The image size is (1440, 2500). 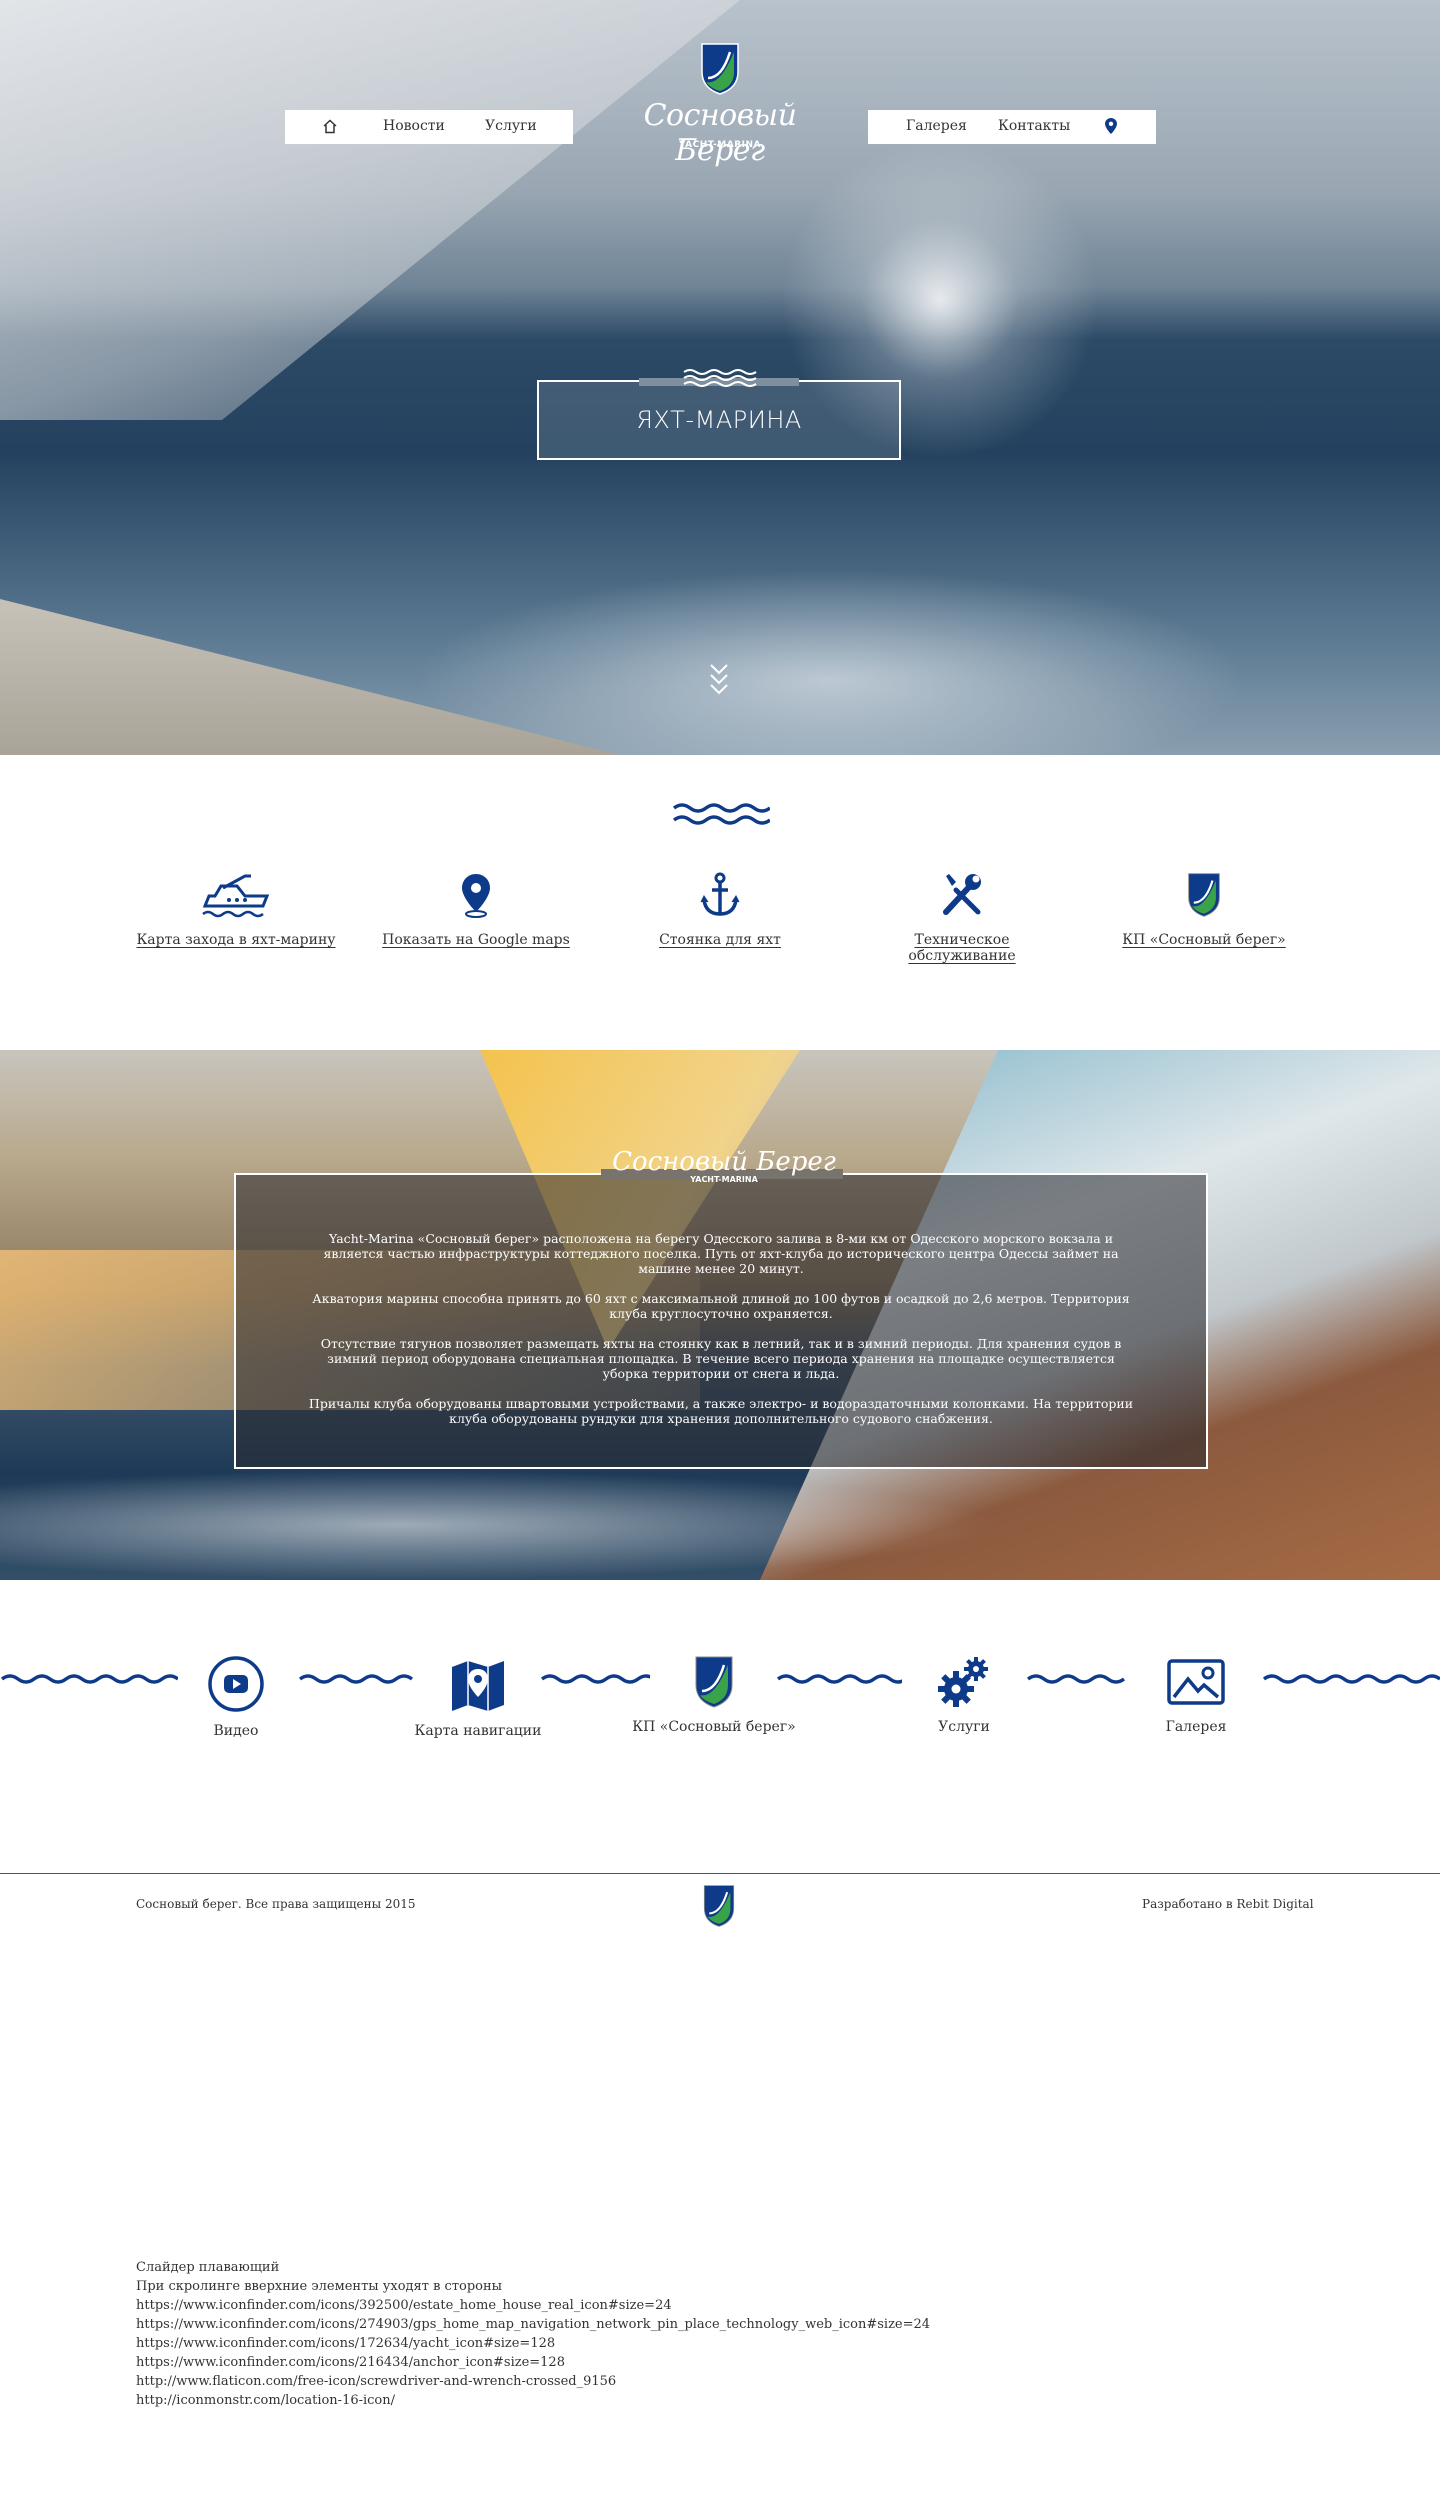 I want to click on quick-services: Услуги, so click(x=964, y=1695).